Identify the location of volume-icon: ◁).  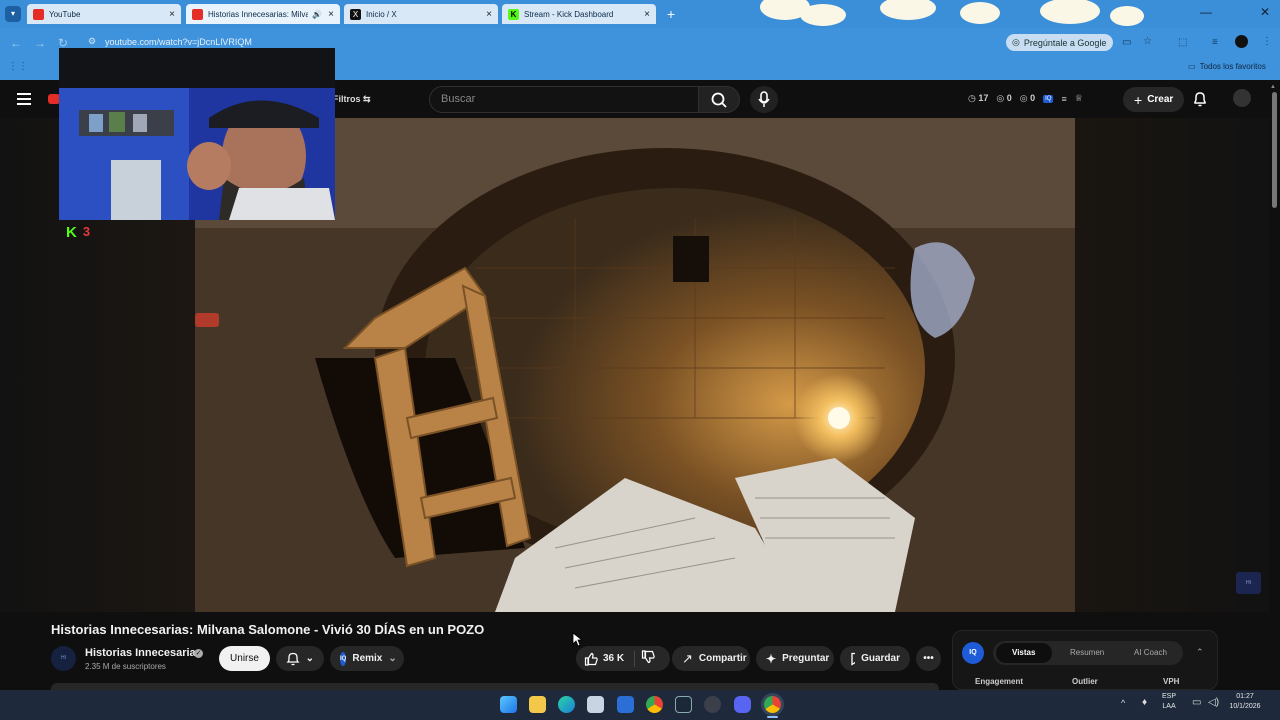
(1213, 702).